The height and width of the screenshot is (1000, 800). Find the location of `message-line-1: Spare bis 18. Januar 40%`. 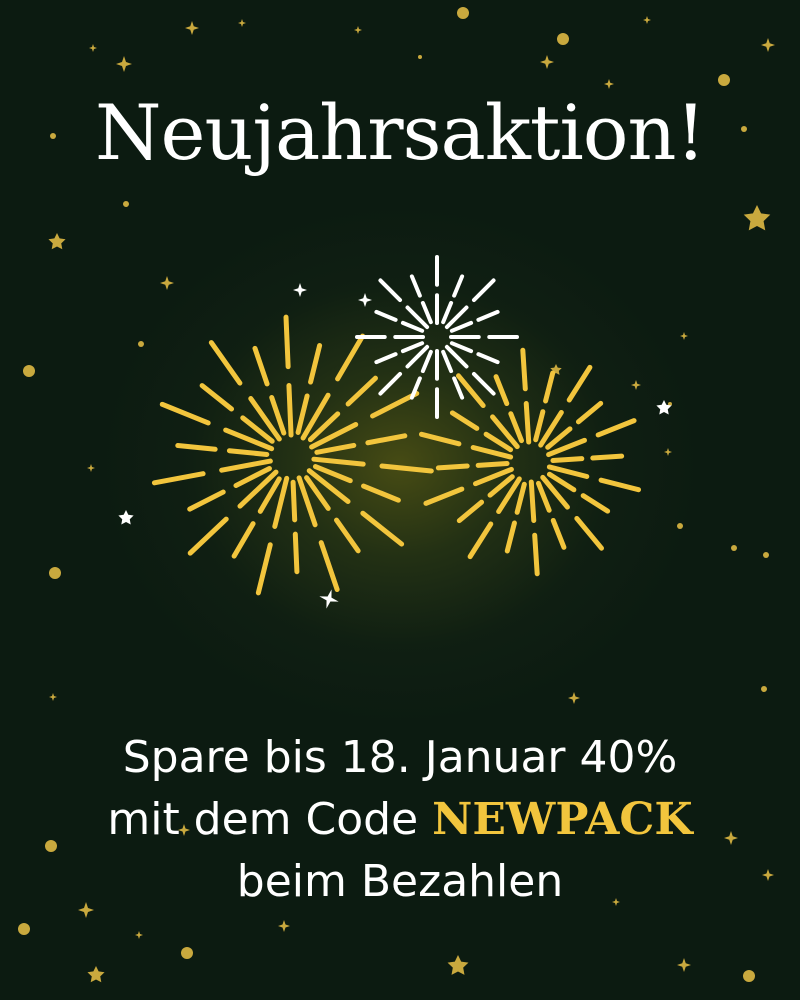

message-line-1: Spare bis 18. Januar 40% is located at coordinates (400, 757).